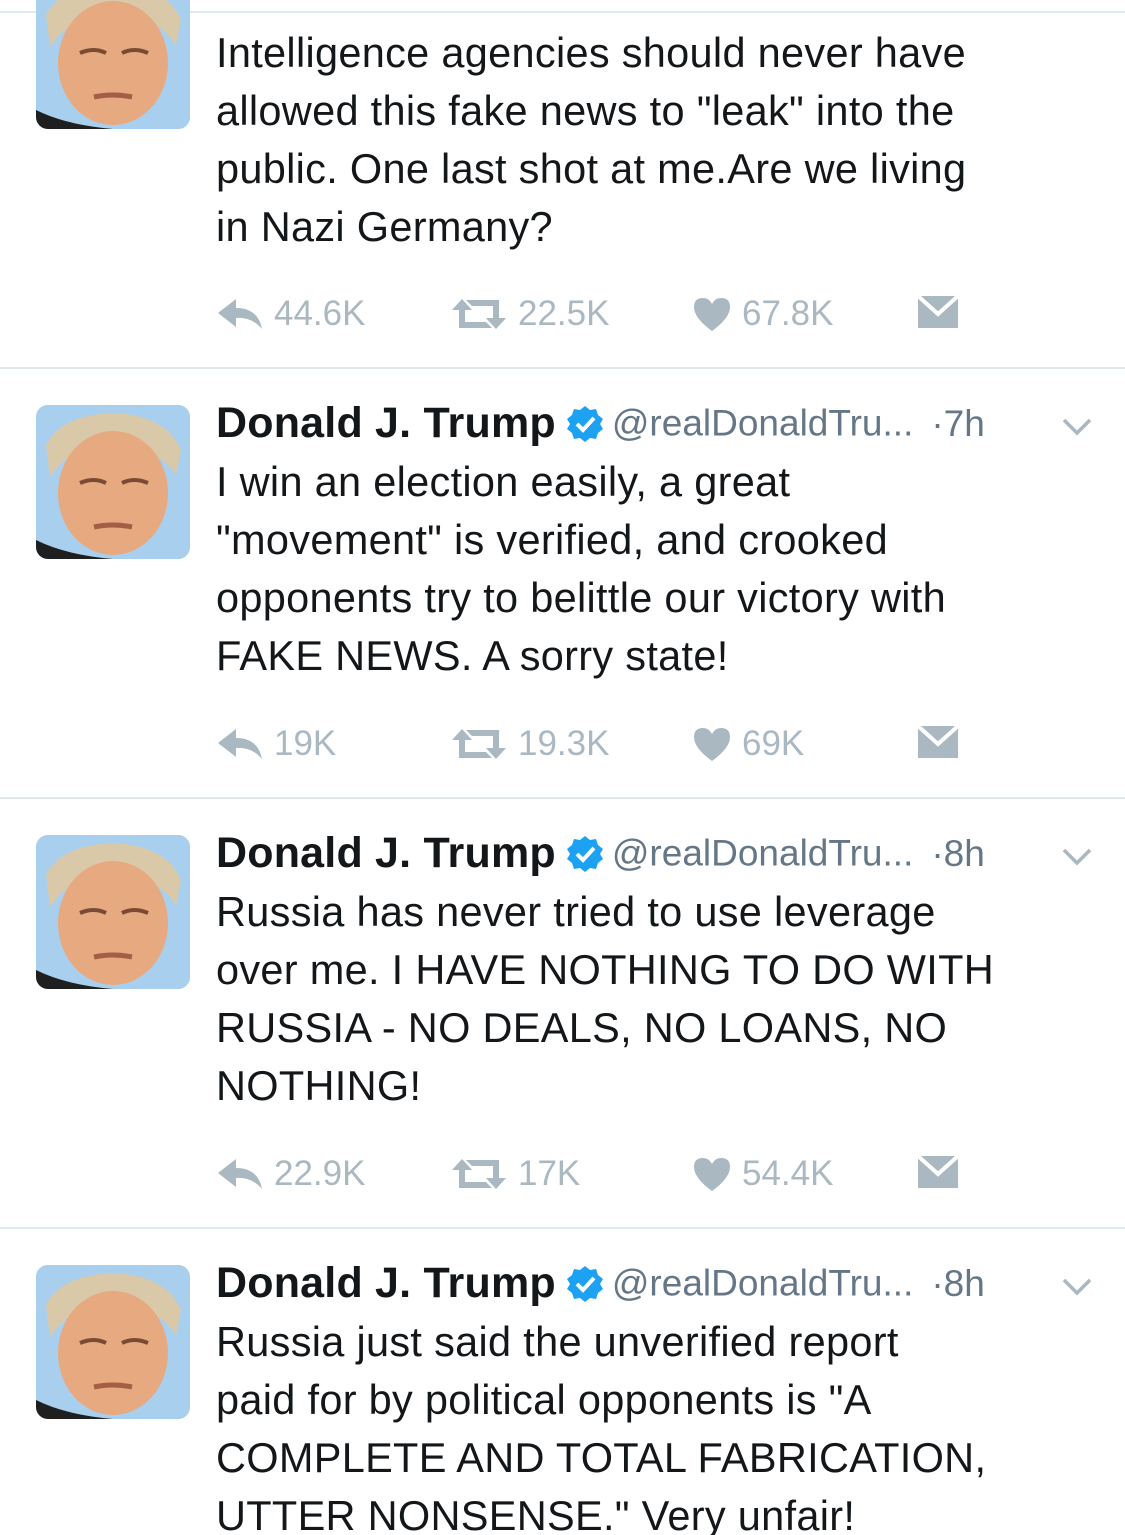  What do you see at coordinates (549, 1173) in the screenshot?
I see `retweet-count: 17K` at bounding box center [549, 1173].